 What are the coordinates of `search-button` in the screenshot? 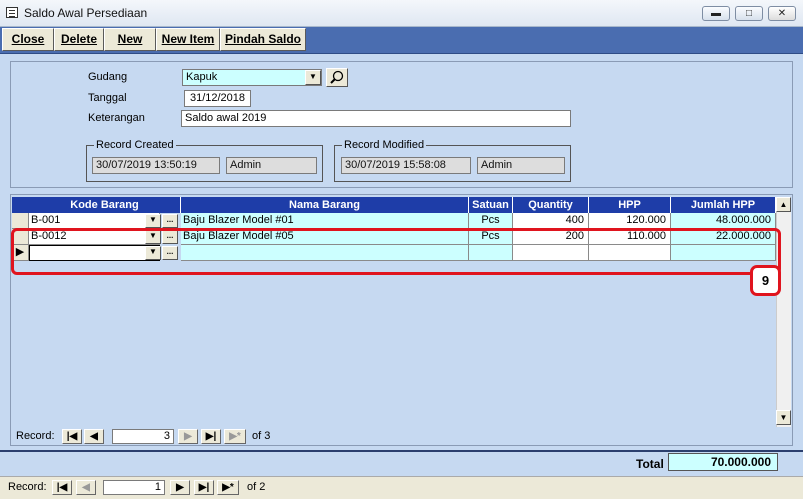 It's located at (337, 77).